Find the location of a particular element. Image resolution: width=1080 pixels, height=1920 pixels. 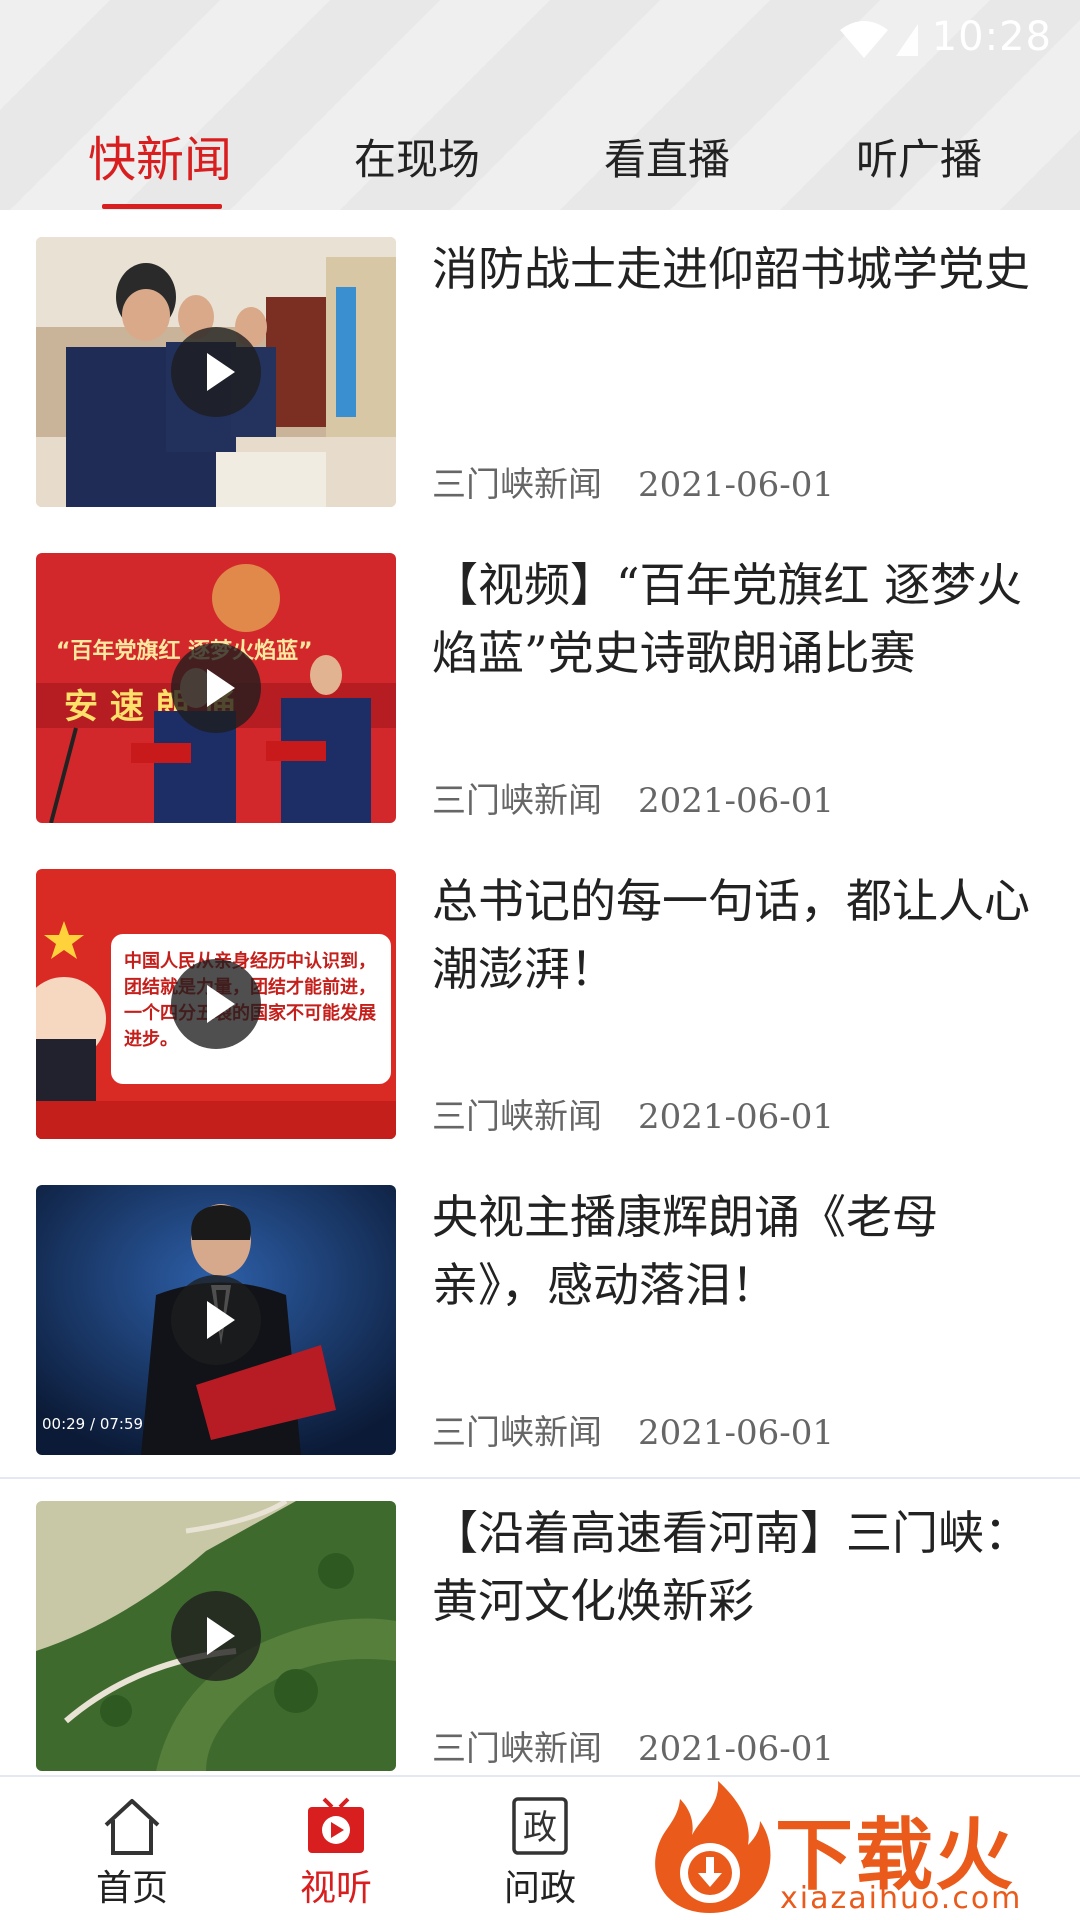

watermark-url: xiazaihuo.com is located at coordinates (901, 1898).